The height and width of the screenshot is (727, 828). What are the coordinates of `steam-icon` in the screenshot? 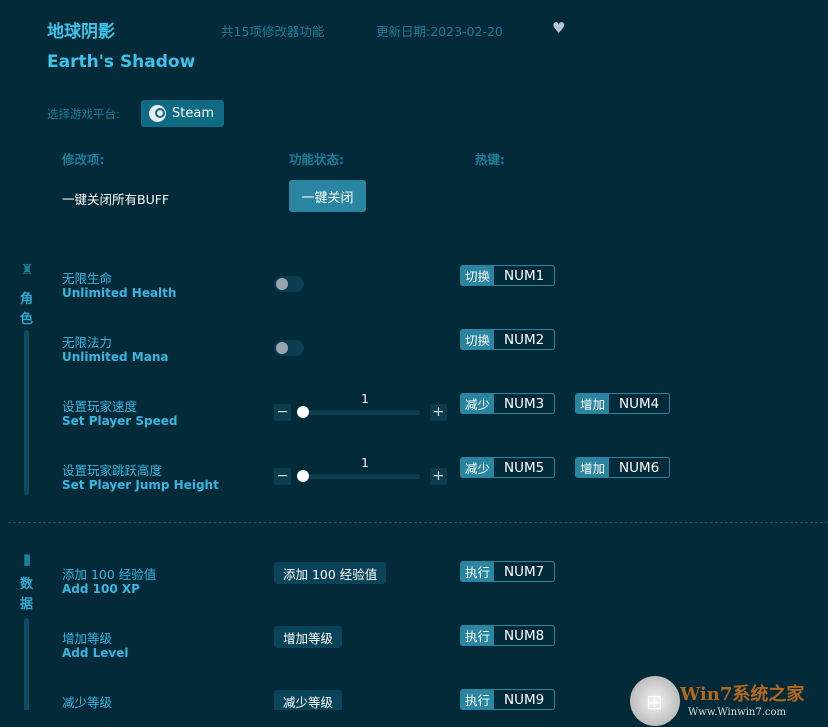 It's located at (157, 113).